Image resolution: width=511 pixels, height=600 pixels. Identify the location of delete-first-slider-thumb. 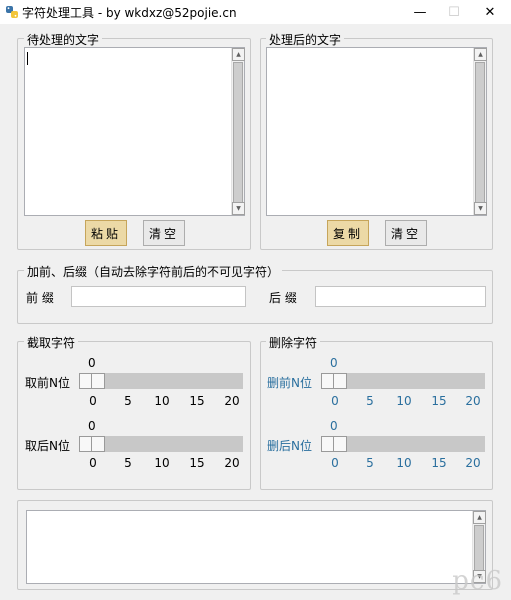
(334, 381).